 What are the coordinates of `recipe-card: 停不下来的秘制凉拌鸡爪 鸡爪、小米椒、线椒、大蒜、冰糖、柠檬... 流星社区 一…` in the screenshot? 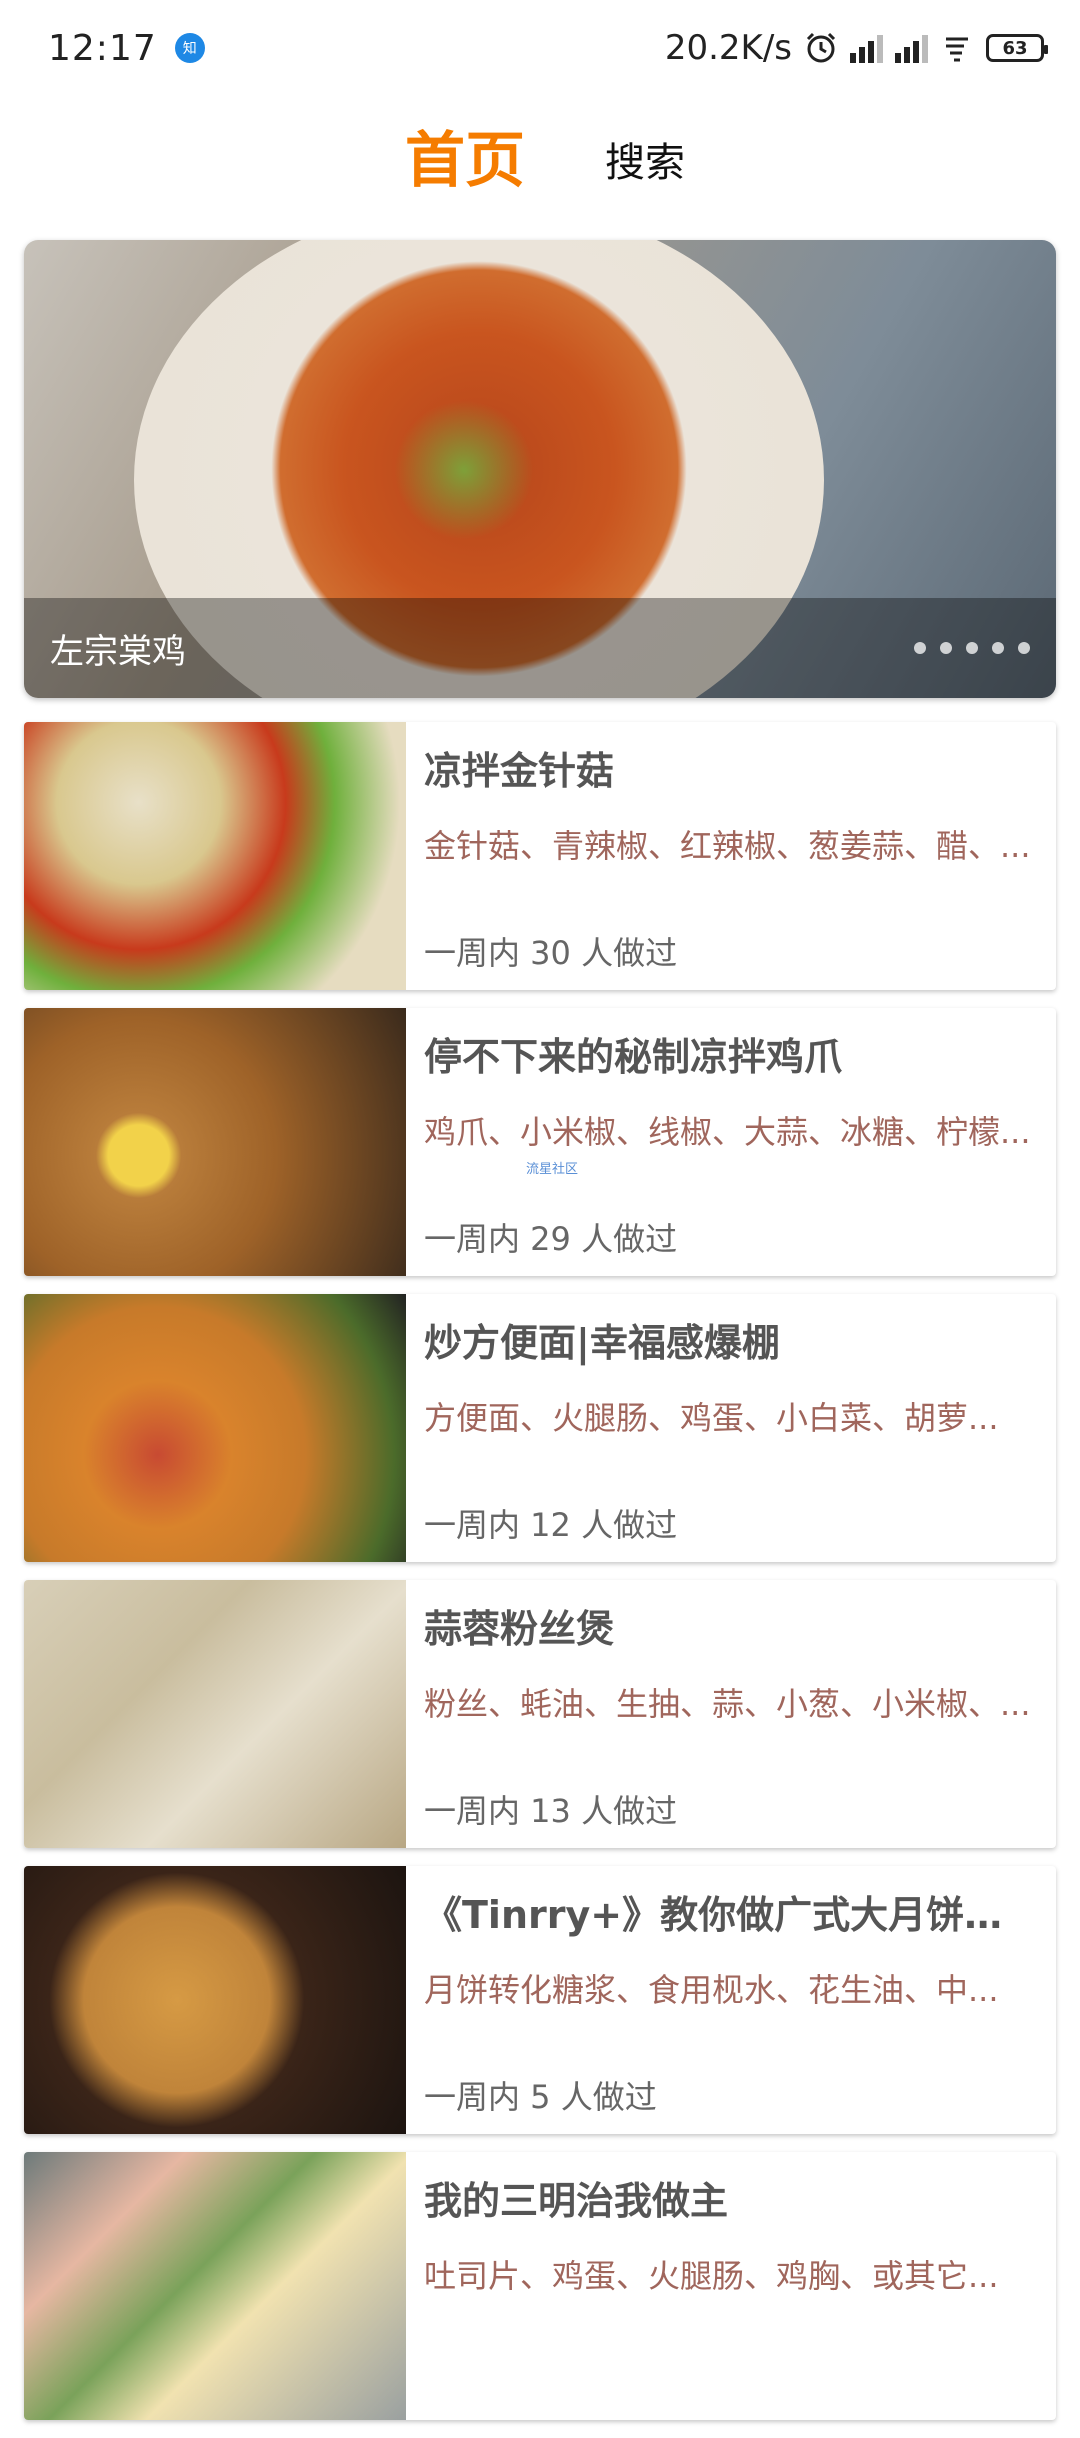 It's located at (540, 1142).